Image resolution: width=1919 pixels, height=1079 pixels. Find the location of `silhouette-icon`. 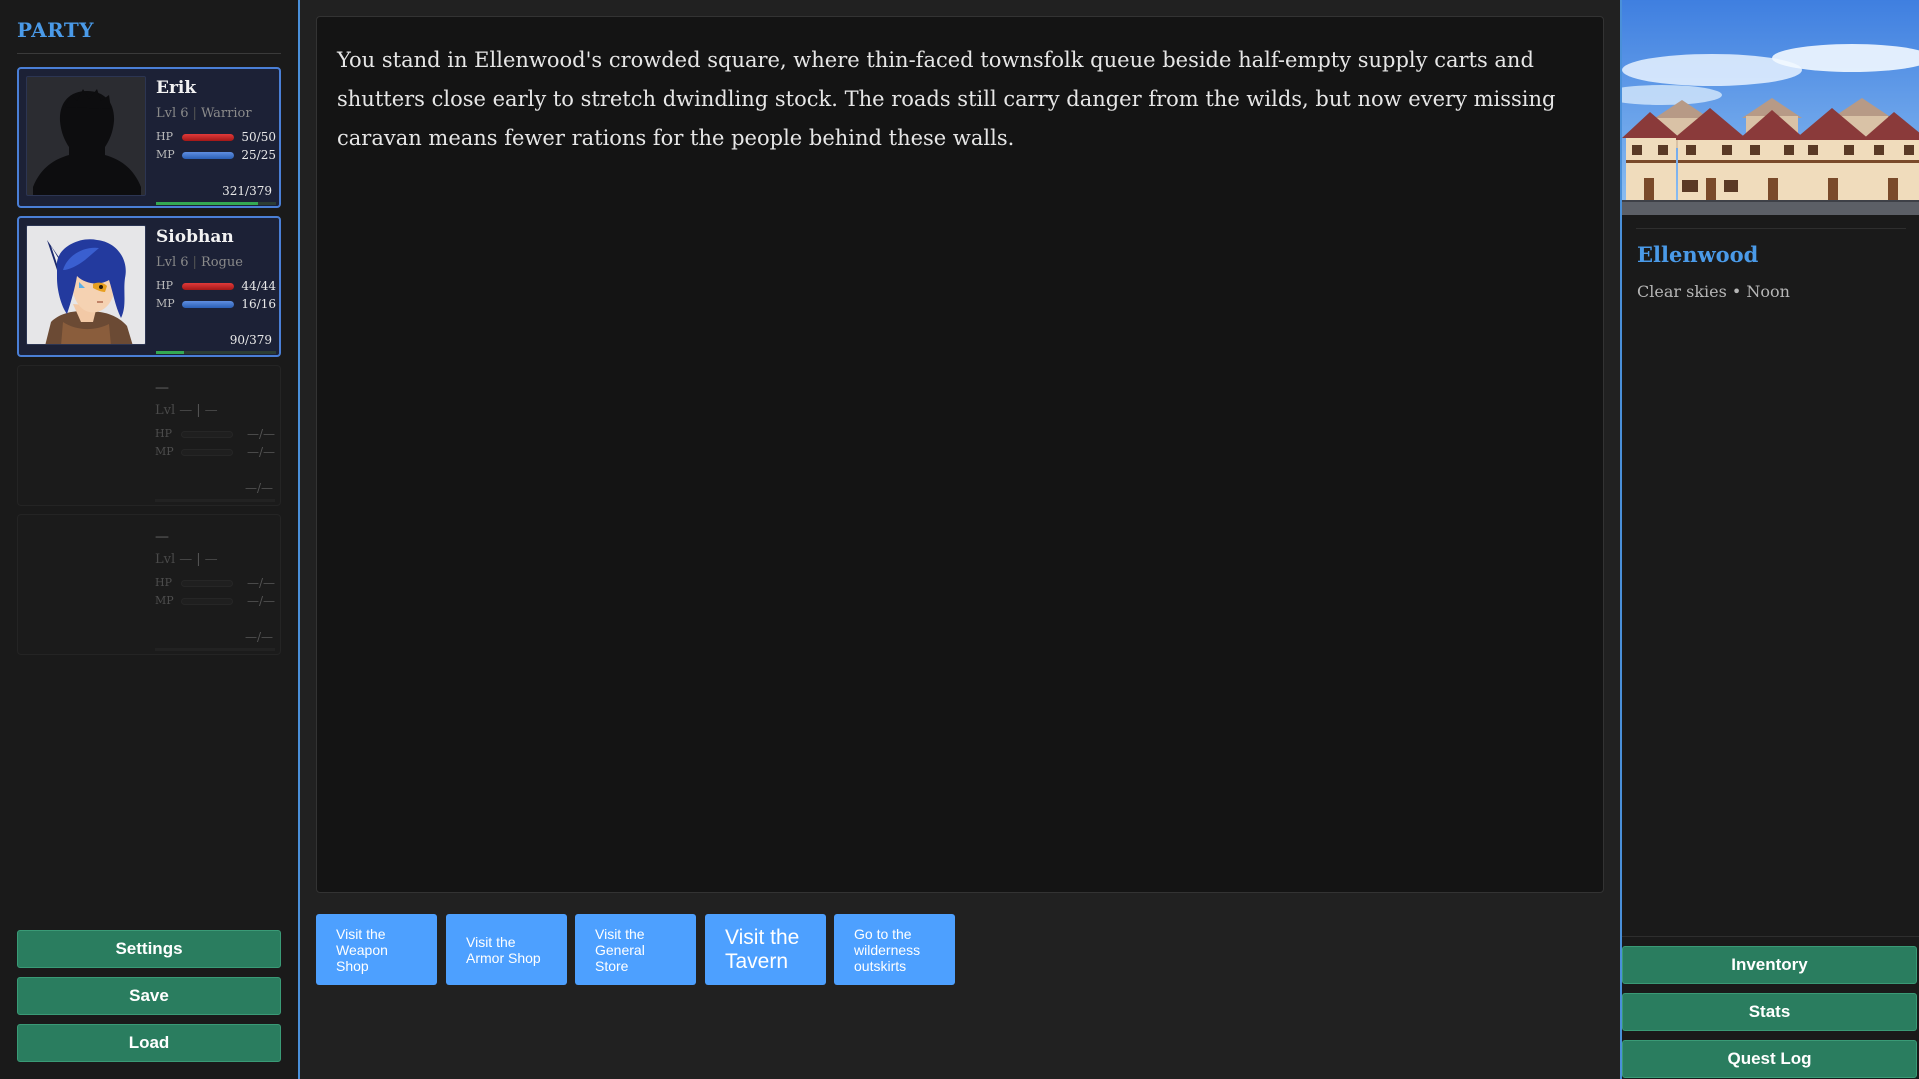

silhouette-icon is located at coordinates (87, 142).